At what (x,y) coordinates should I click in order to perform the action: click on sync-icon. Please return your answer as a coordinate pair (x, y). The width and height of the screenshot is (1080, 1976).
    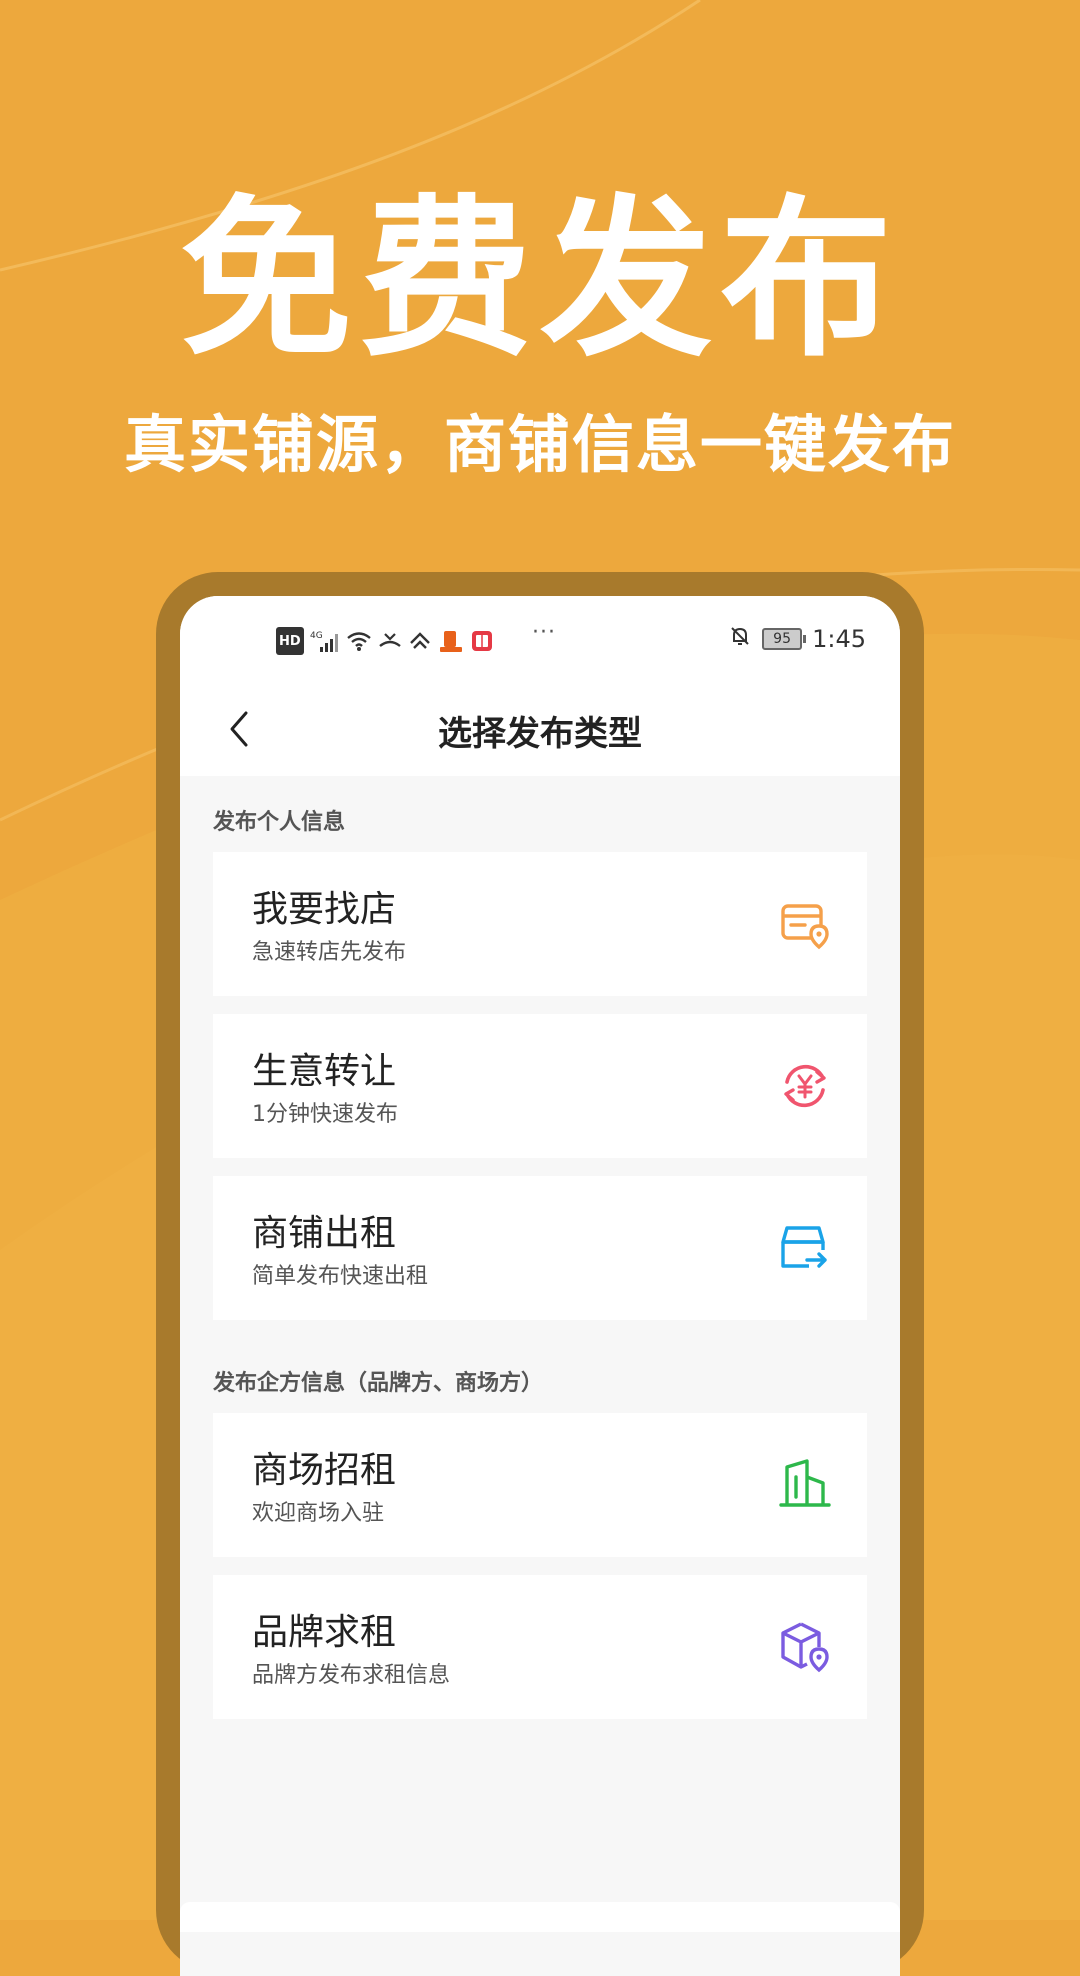
    Looking at the image, I should click on (420, 641).